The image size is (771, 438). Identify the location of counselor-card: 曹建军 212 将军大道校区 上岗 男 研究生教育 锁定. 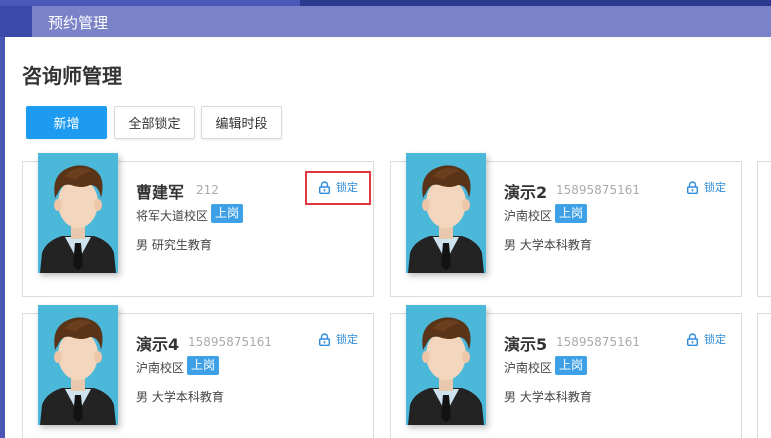
(198, 229).